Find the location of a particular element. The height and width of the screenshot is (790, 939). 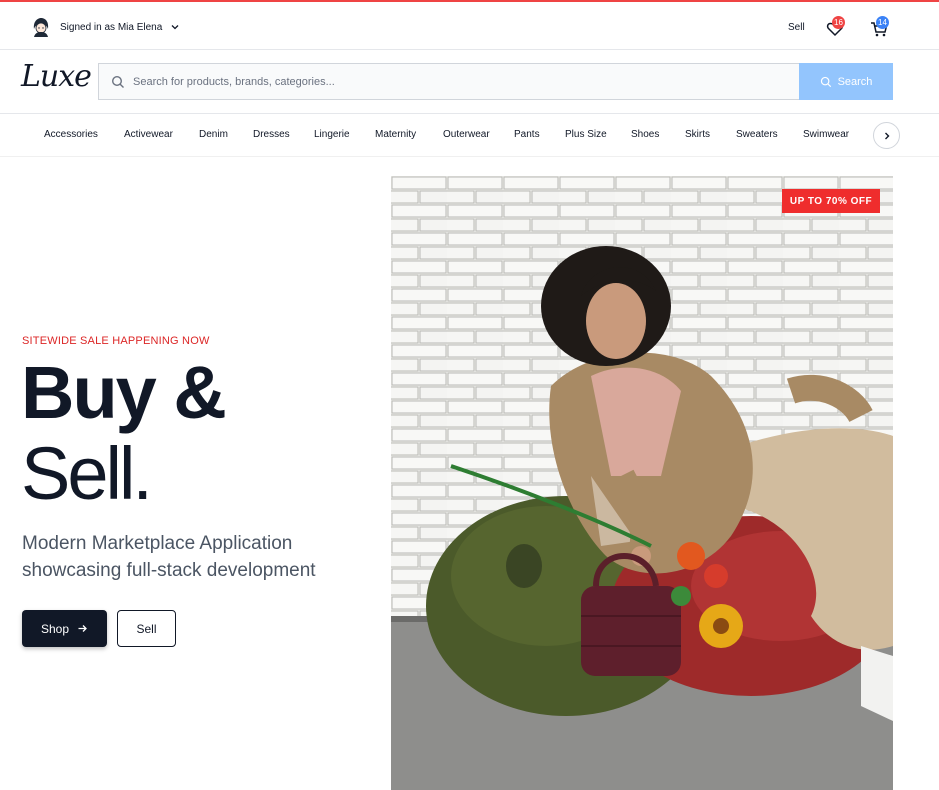

account-menu: Signed in as Mia Elena is located at coordinates (105, 27).